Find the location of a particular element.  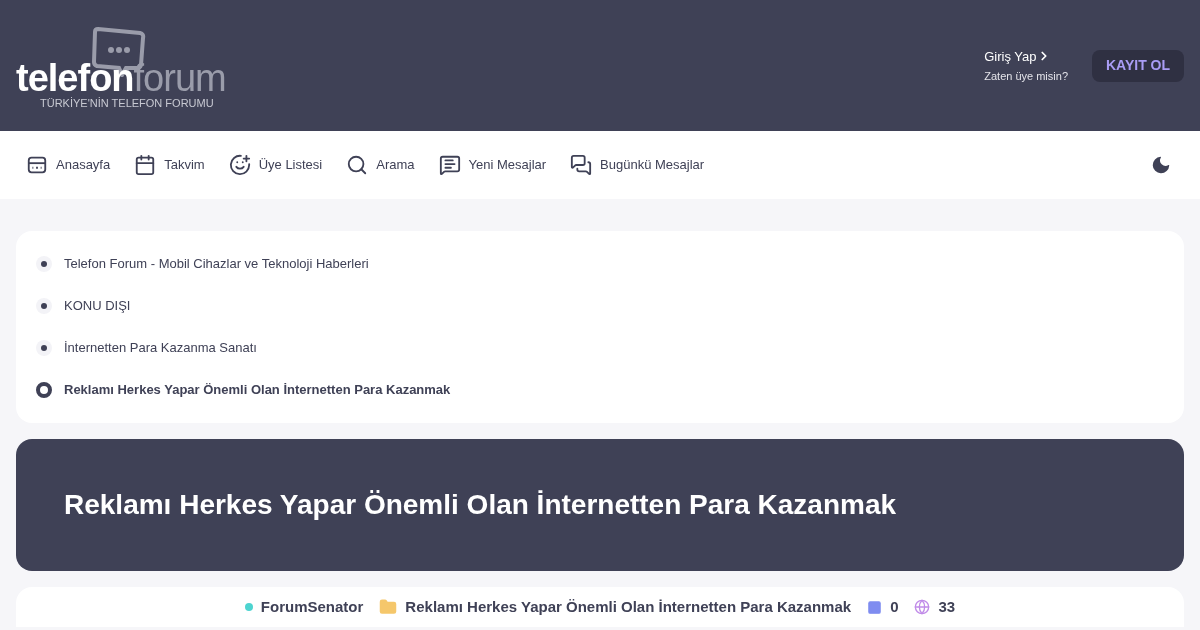

logo-wordmark: forum is located at coordinates (179, 77).